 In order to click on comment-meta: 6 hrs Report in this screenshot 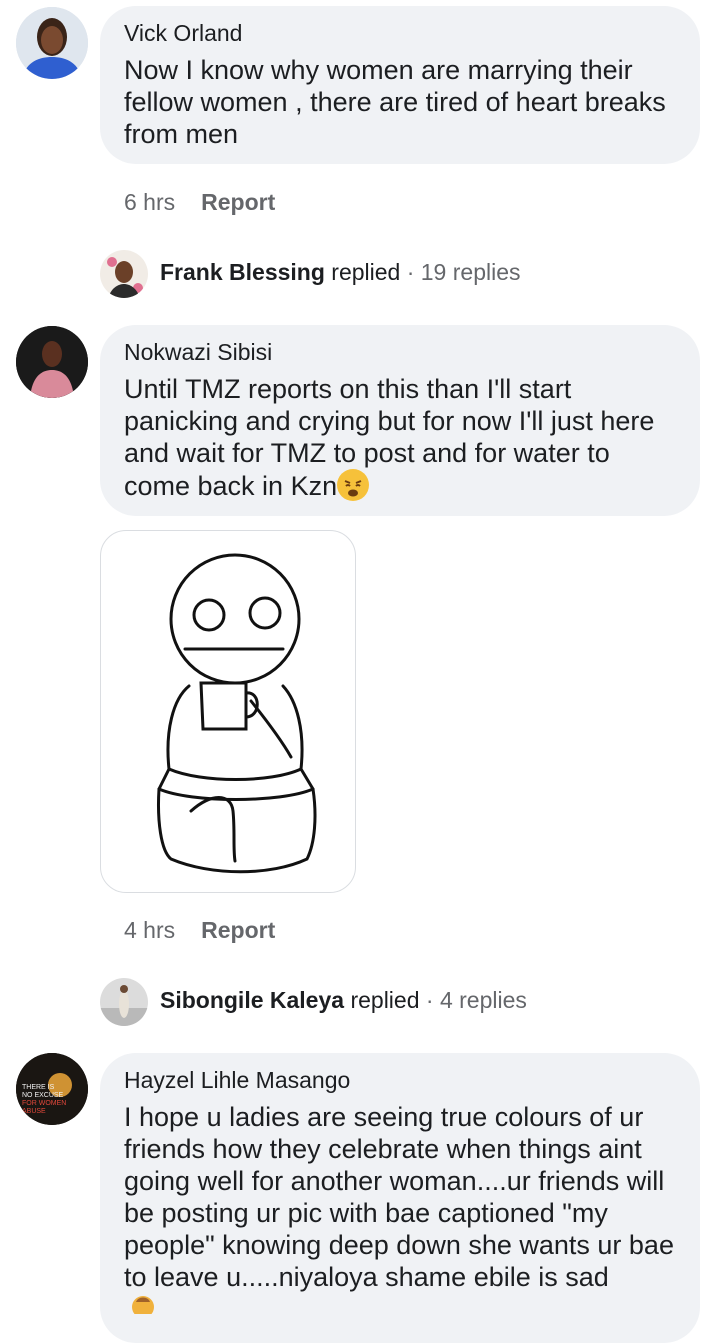, I will do `click(199, 202)`.